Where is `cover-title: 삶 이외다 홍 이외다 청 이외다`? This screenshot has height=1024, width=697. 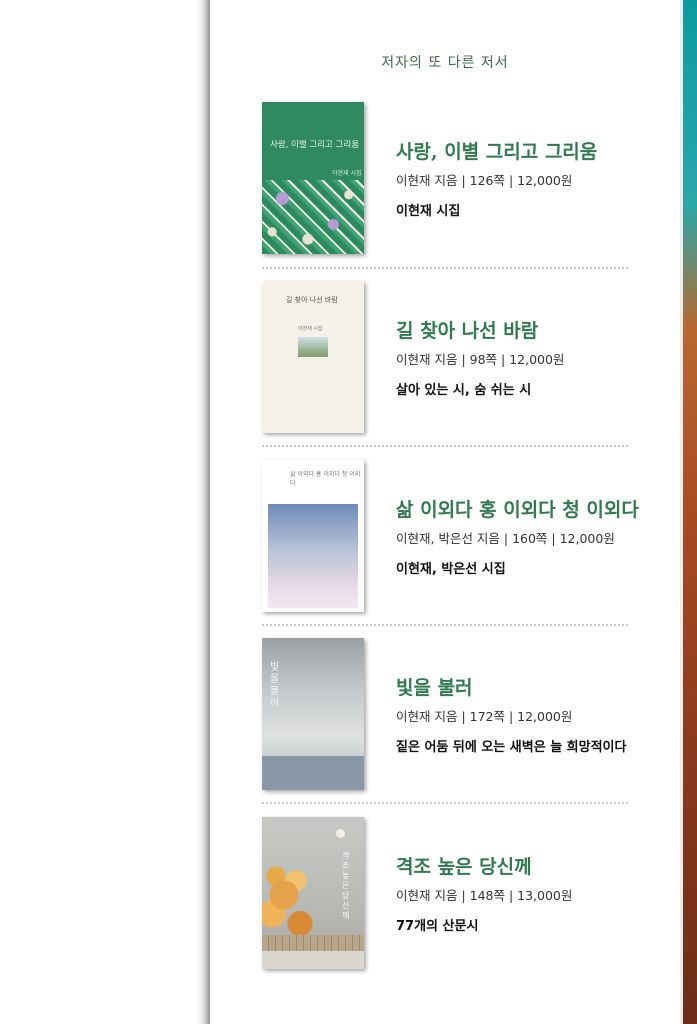
cover-title: 삶 이외다 홍 이외다 청 이외다 is located at coordinates (325, 479).